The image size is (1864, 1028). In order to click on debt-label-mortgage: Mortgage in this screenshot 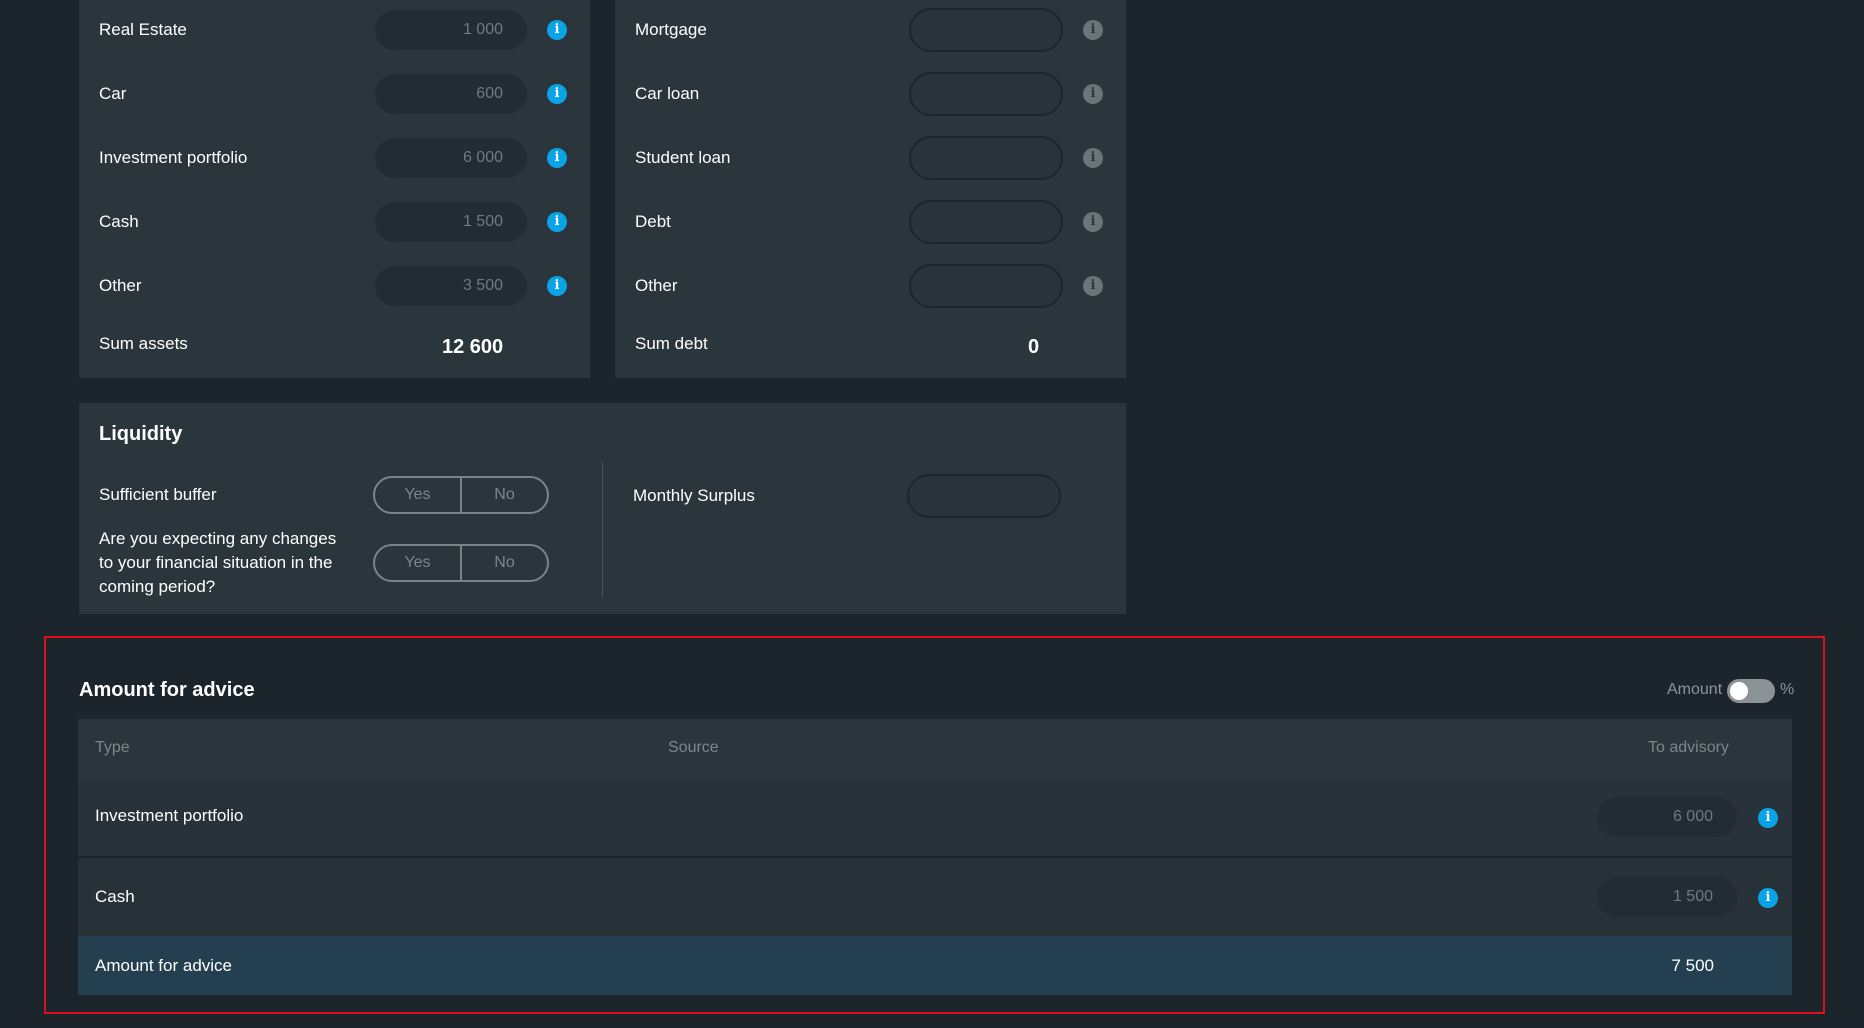, I will do `click(671, 29)`.